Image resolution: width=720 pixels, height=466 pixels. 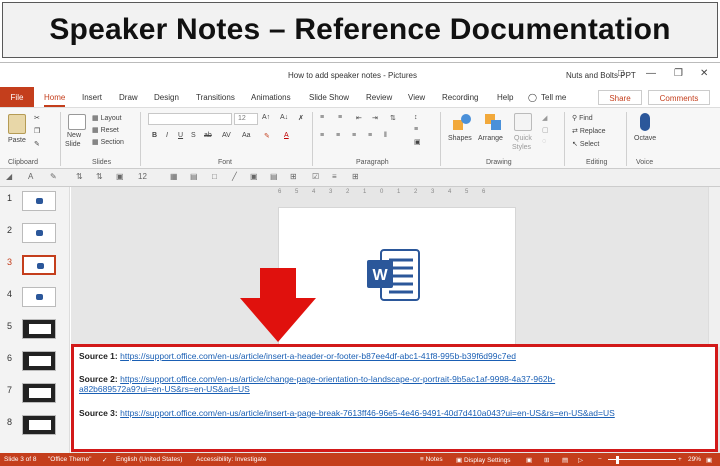 I want to click on slide-sorter-icon: ⊞, so click(x=546, y=460).